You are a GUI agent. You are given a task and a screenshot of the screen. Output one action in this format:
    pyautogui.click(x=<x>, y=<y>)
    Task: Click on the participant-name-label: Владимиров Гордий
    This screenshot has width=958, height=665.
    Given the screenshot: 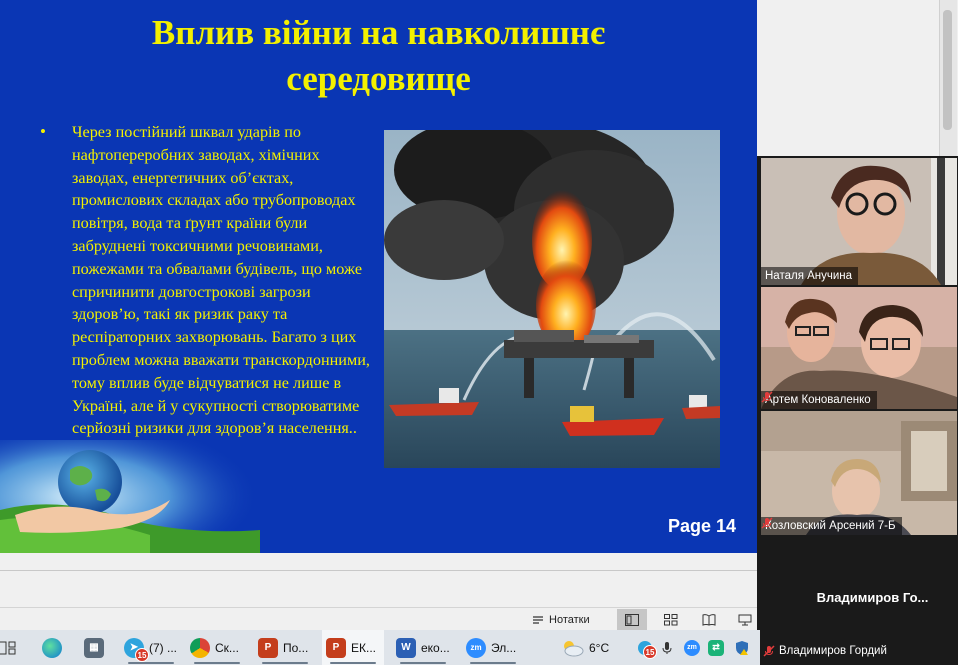 What is the action you would take?
    pyautogui.click(x=825, y=651)
    